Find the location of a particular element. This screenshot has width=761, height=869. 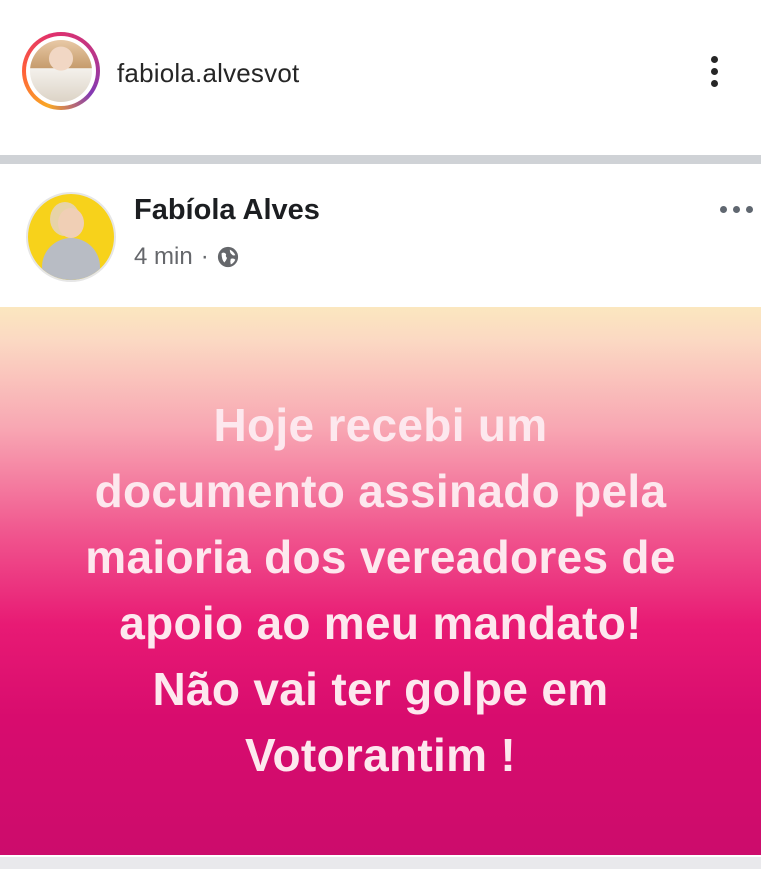

author-avatar is located at coordinates (71, 237).